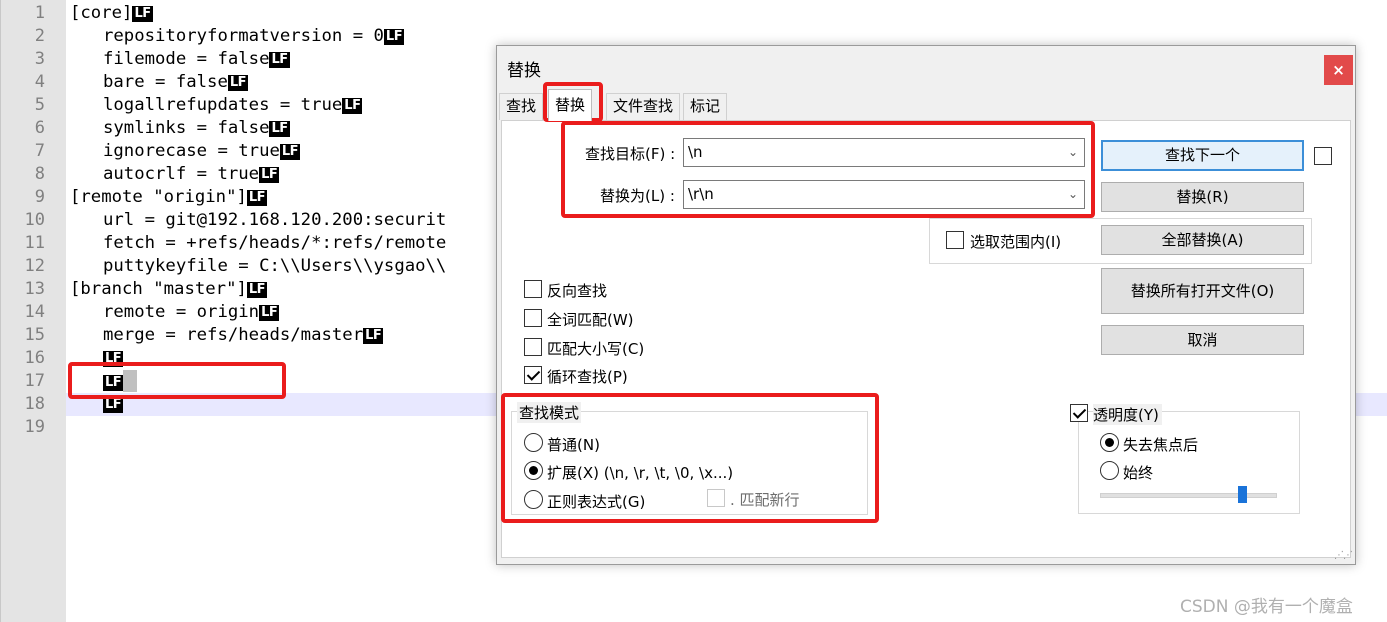  Describe the element at coordinates (596, 502) in the screenshot. I see `regex-mode-label: 正则表达式(G)` at that location.